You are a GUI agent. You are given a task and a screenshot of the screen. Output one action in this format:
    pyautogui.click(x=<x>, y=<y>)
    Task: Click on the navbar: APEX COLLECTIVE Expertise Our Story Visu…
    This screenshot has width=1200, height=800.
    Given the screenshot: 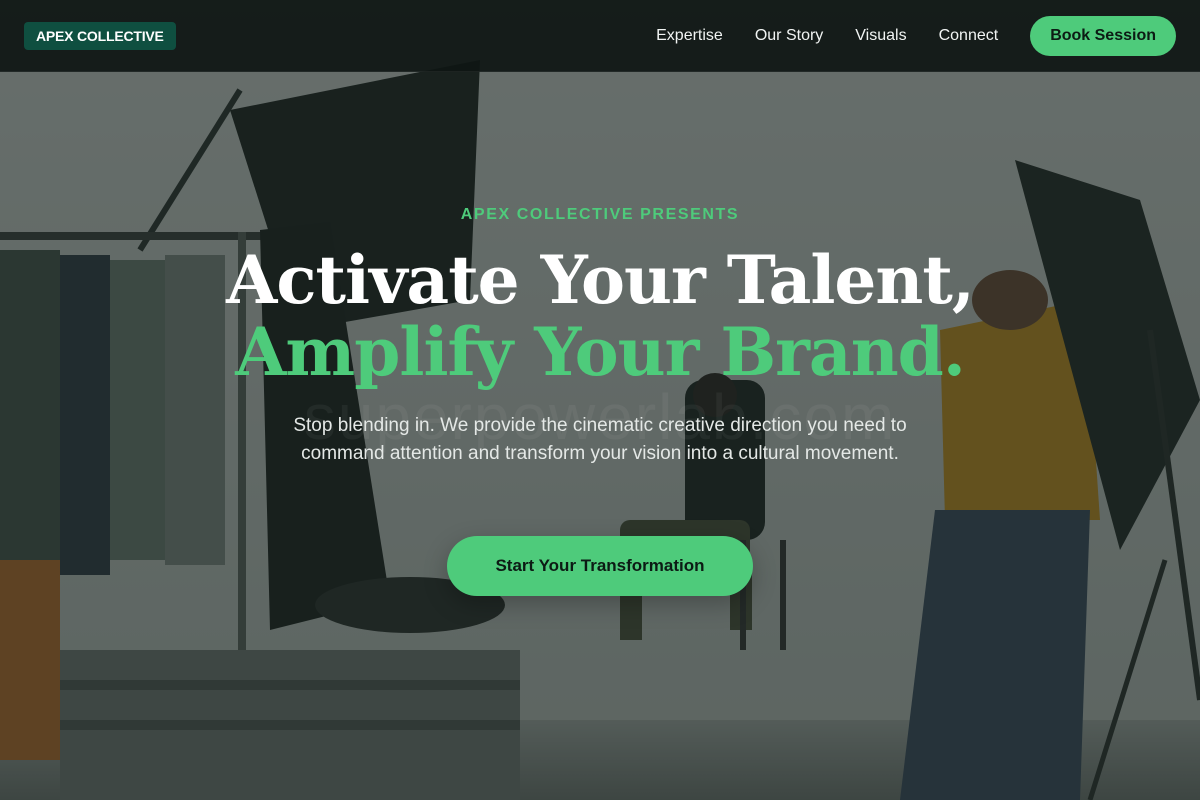 What is the action you would take?
    pyautogui.click(x=600, y=36)
    